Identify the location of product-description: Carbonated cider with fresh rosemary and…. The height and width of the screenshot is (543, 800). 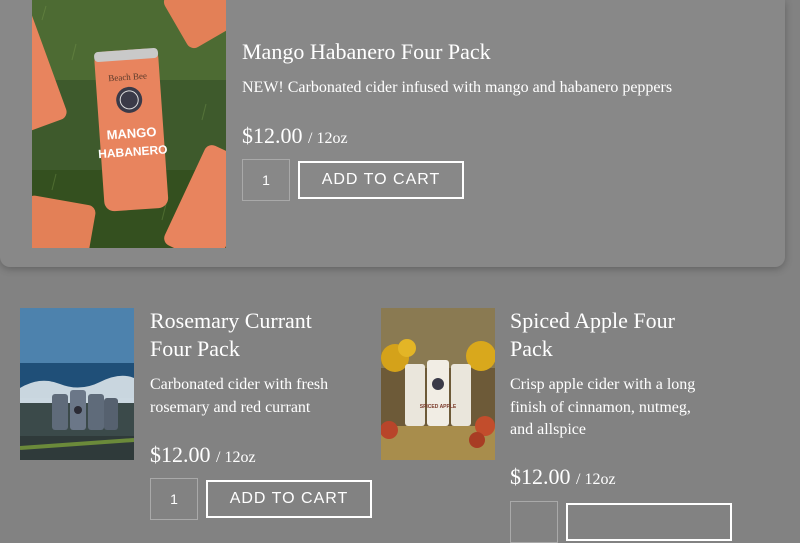
(239, 396).